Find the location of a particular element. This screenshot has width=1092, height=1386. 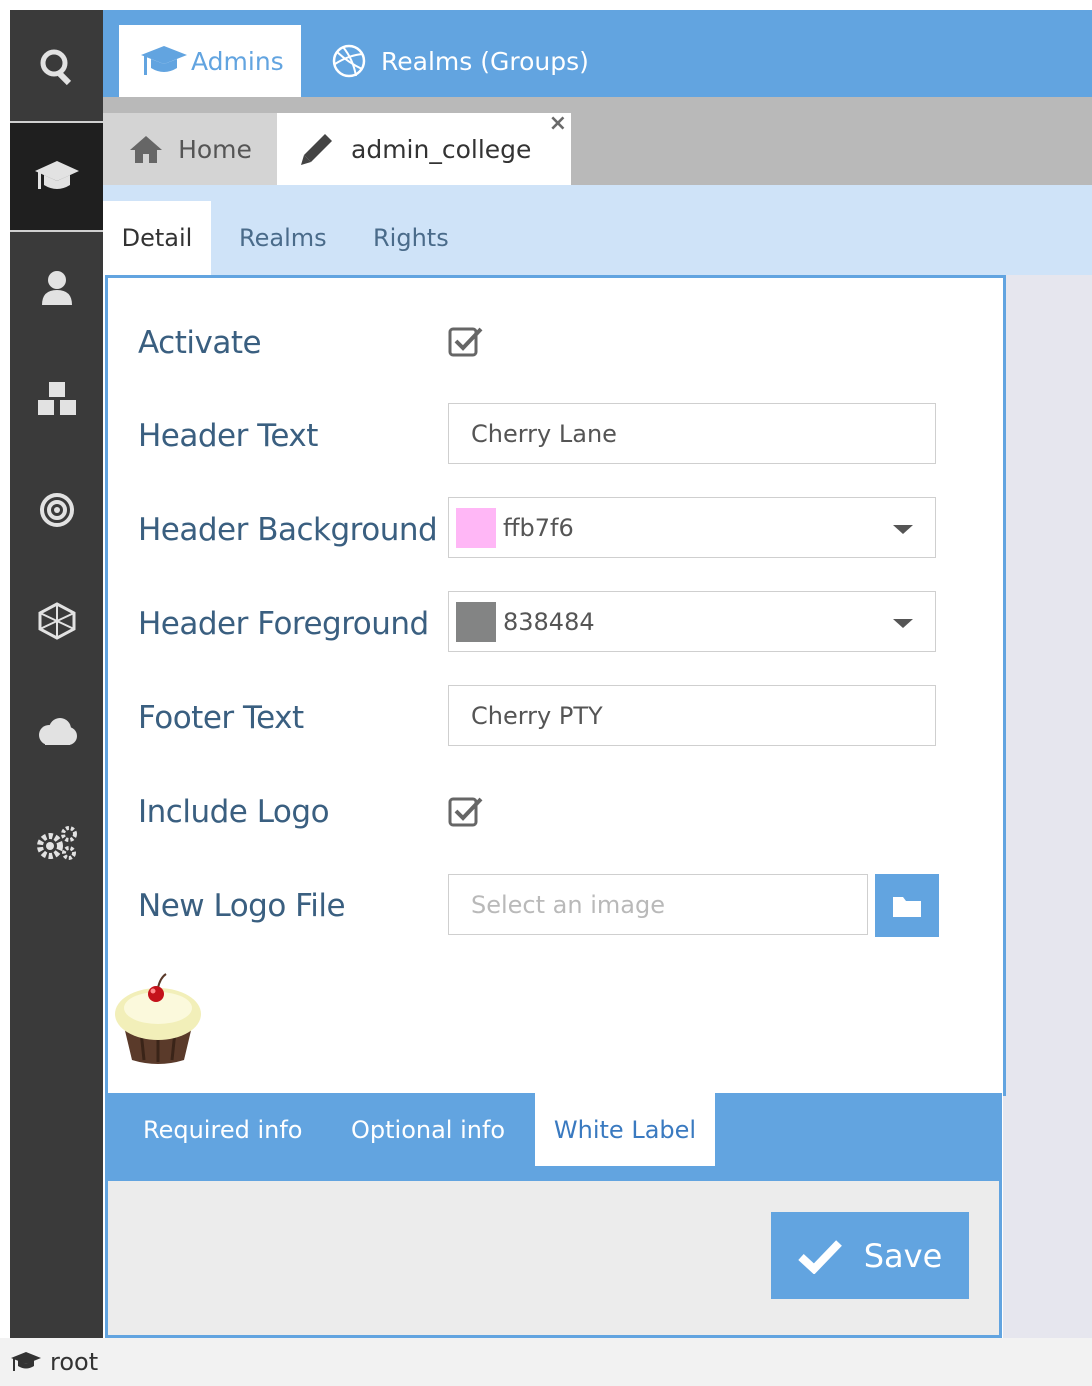

header-text-label: Header Text is located at coordinates (228, 436).